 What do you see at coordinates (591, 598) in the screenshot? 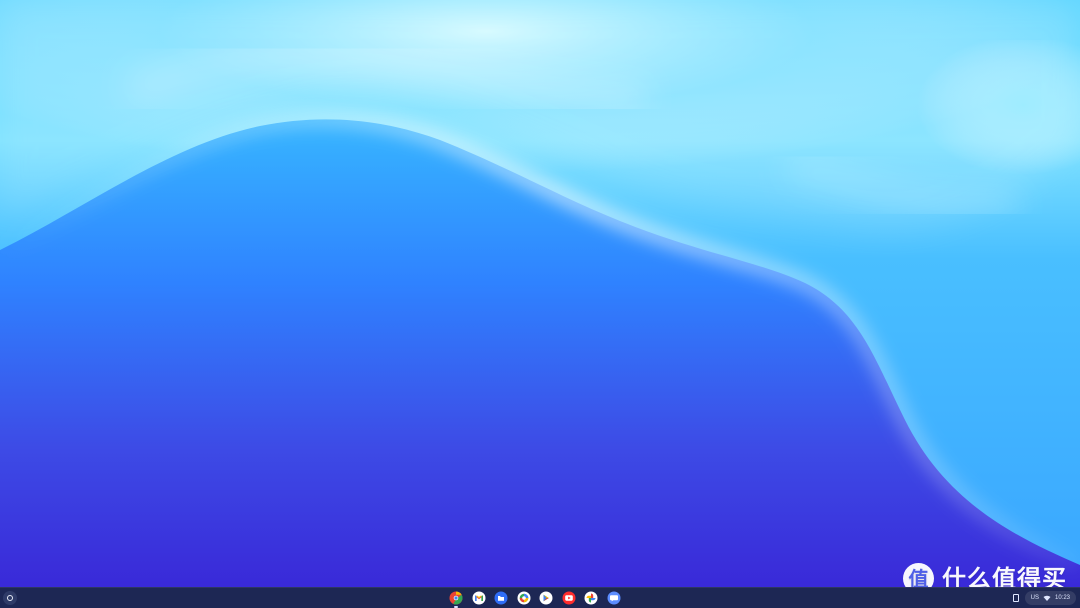
I see `photos-icon` at bounding box center [591, 598].